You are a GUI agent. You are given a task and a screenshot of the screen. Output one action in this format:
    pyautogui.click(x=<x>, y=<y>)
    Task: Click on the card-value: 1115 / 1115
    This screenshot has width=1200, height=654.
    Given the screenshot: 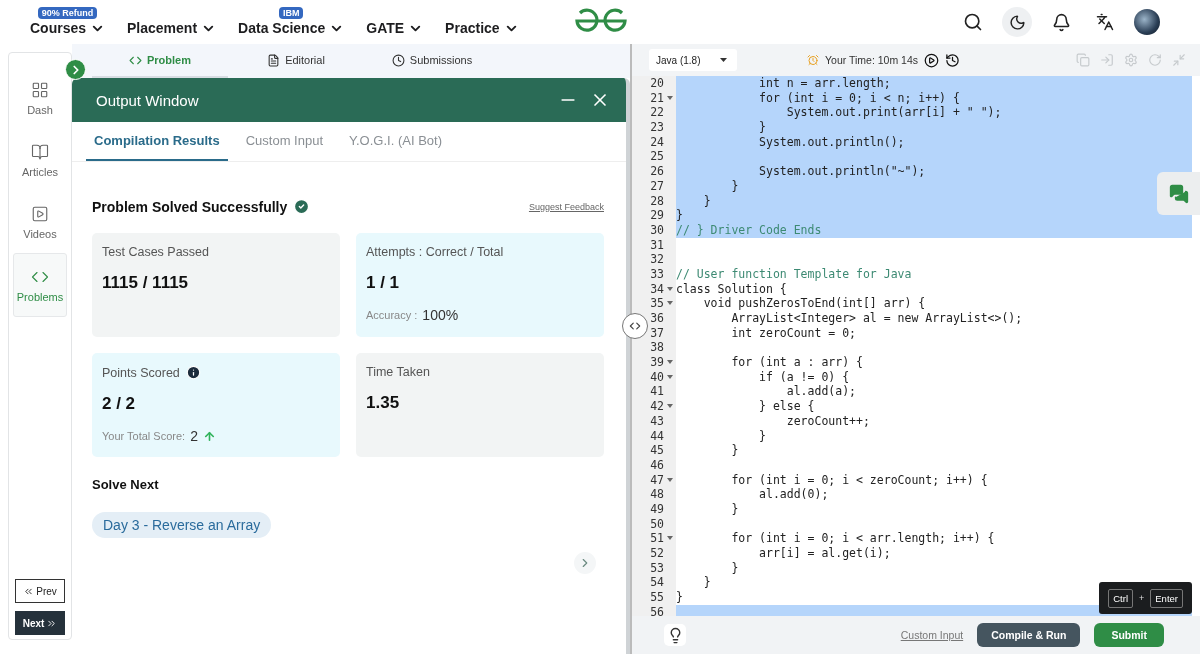 What is the action you would take?
    pyautogui.click(x=146, y=283)
    